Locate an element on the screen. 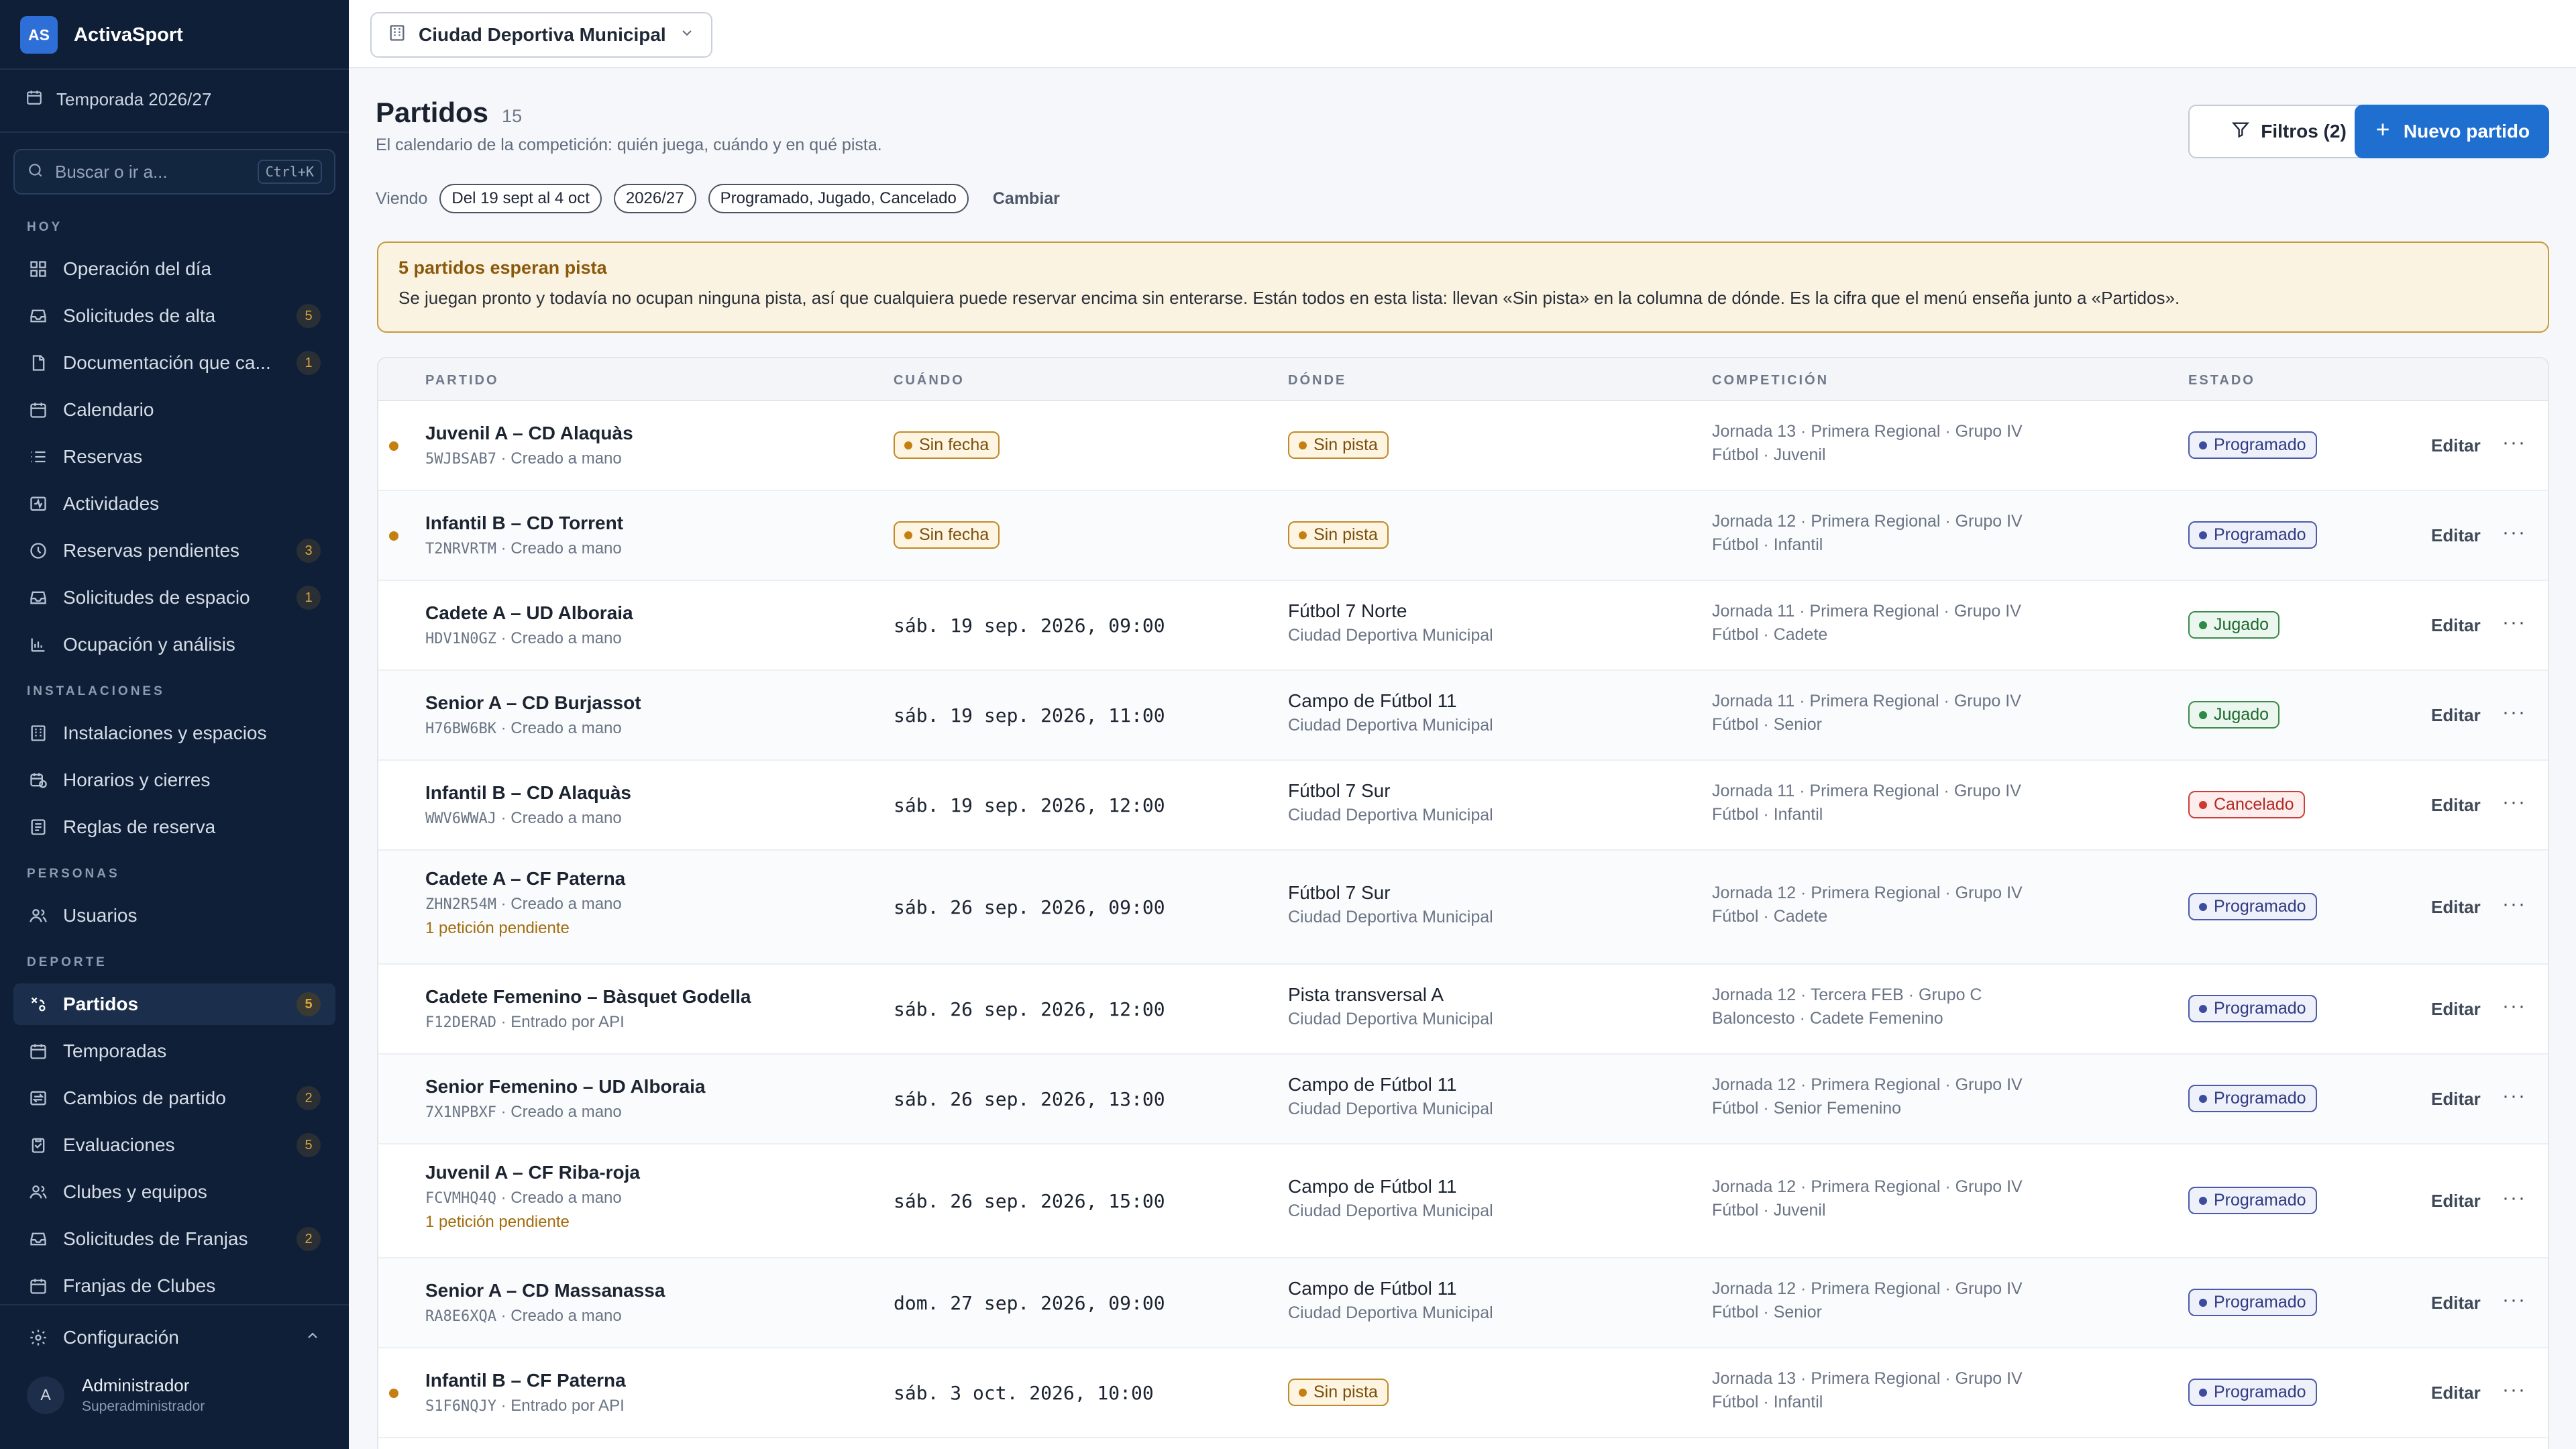 The height and width of the screenshot is (1449, 2576). column-header-competicion: COMPETICIÓN is located at coordinates (1770, 380).